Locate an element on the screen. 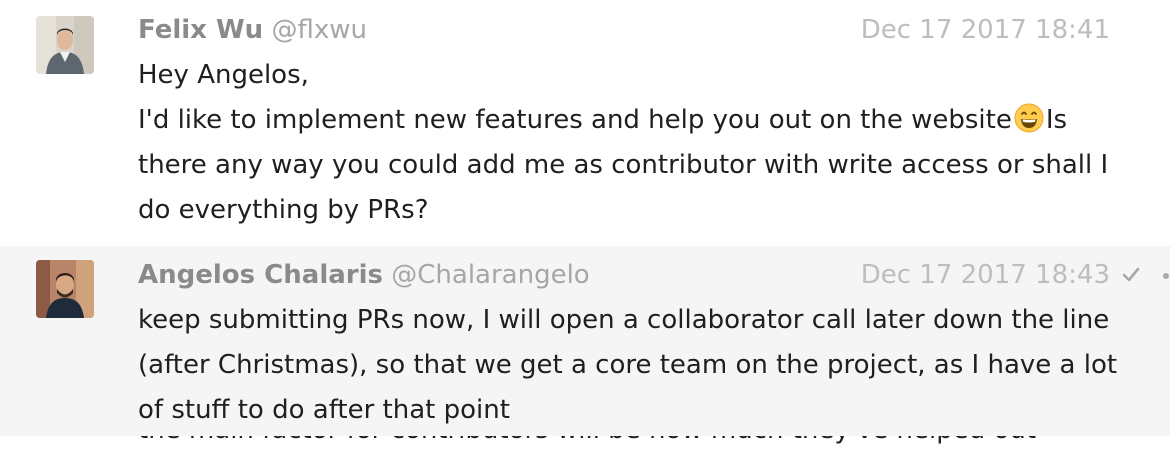 Image resolution: width=1170 pixels, height=456 pixels. checkmark-icon is located at coordinates (1131, 274).